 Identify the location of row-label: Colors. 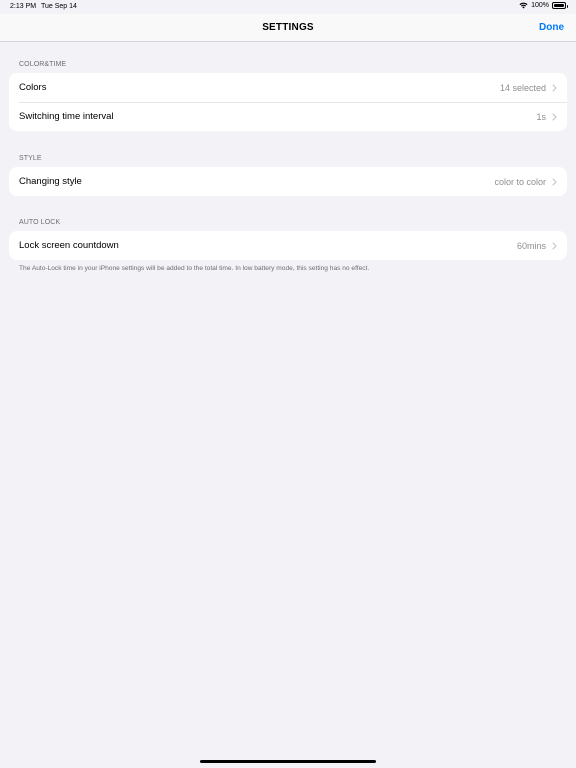
(33, 87).